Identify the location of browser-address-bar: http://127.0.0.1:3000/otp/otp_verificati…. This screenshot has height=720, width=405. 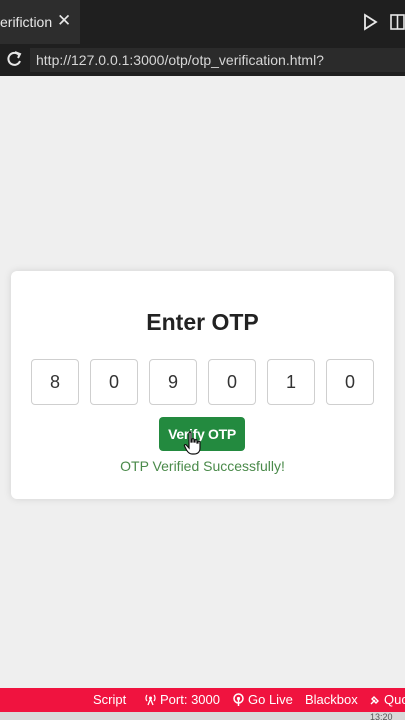
(202, 60).